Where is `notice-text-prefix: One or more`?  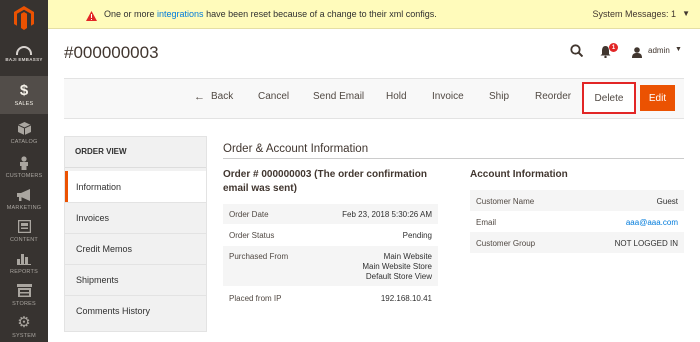
notice-text-prefix: One or more is located at coordinates (131, 14).